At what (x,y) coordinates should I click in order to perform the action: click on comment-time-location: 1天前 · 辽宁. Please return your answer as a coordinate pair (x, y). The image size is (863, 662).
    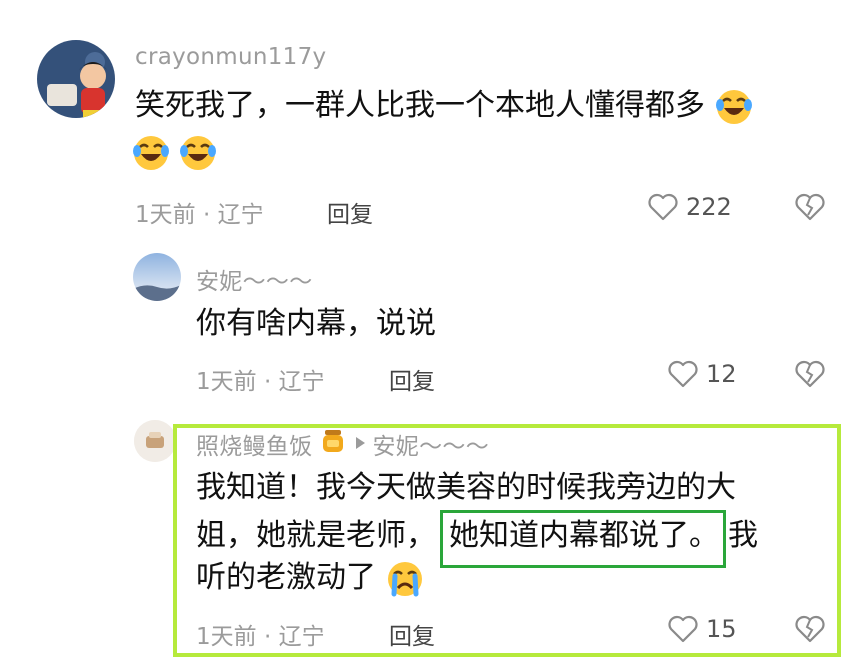
    Looking at the image, I should click on (199, 215).